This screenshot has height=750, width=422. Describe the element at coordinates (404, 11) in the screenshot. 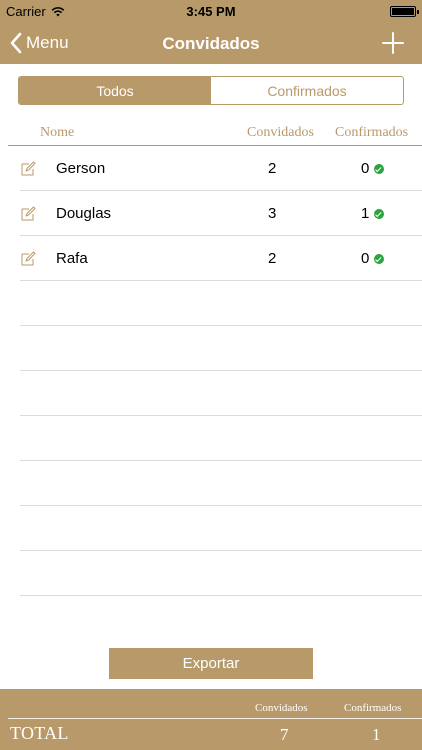

I see `battery-icon` at that location.